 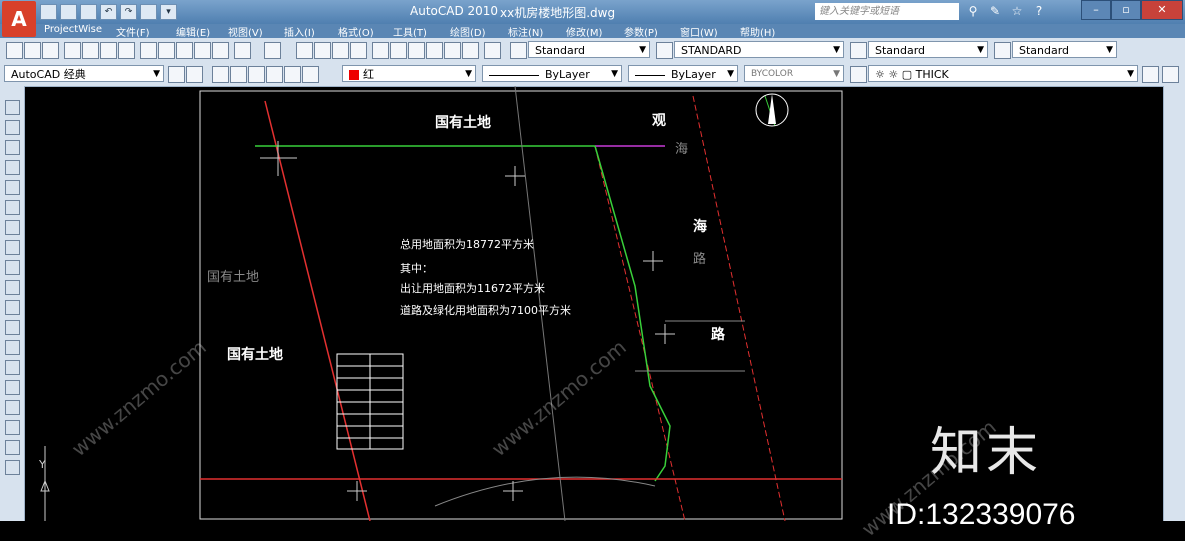 What do you see at coordinates (194, 74) in the screenshot?
I see `toolbar-lock-icon` at bounding box center [194, 74].